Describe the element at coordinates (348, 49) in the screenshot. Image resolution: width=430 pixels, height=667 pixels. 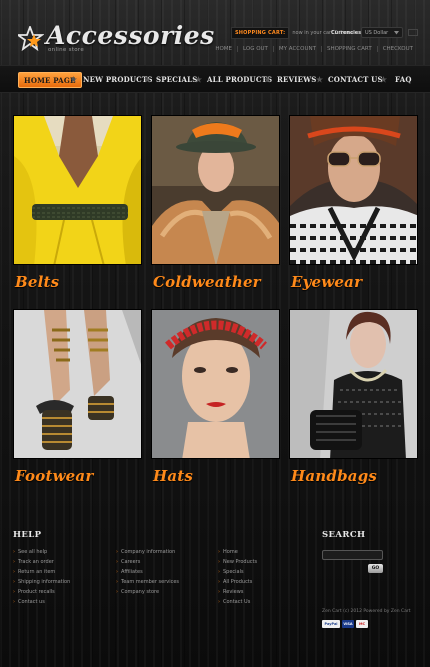
I see `top-link-shopping-cart: SHOPPING CART` at that location.